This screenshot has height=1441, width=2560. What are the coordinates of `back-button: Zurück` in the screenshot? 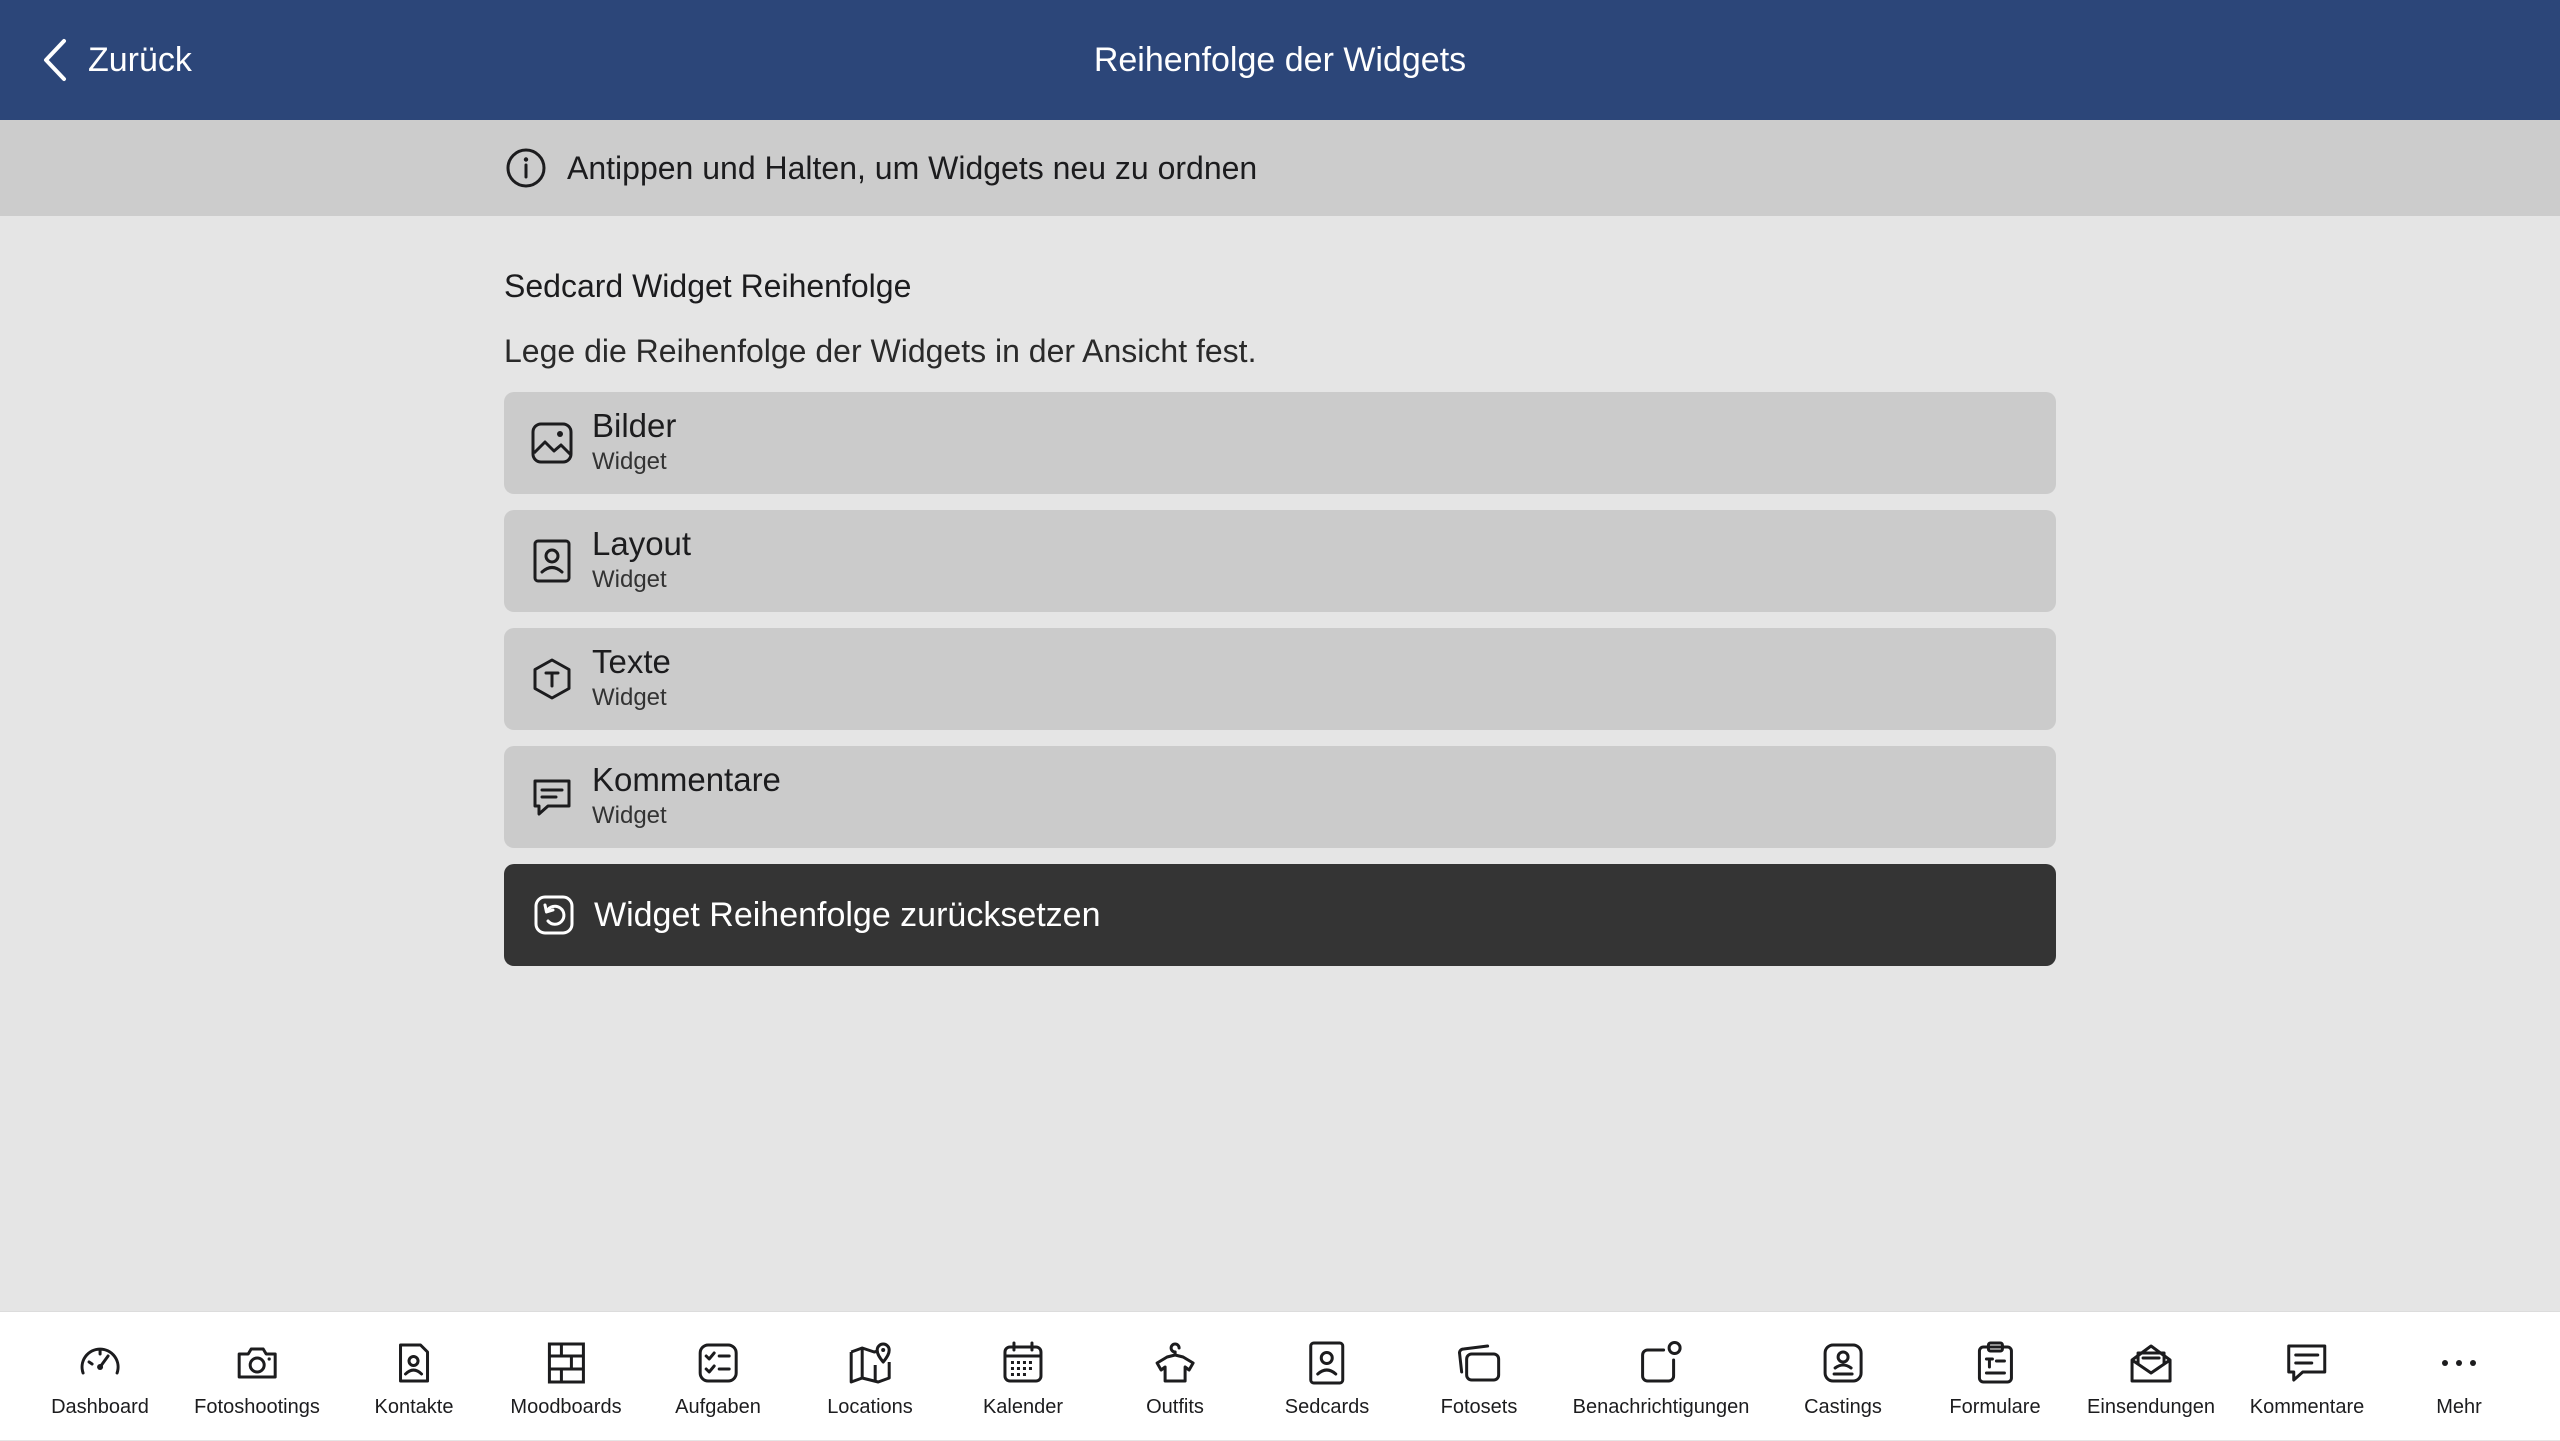 It's located at (115, 60).